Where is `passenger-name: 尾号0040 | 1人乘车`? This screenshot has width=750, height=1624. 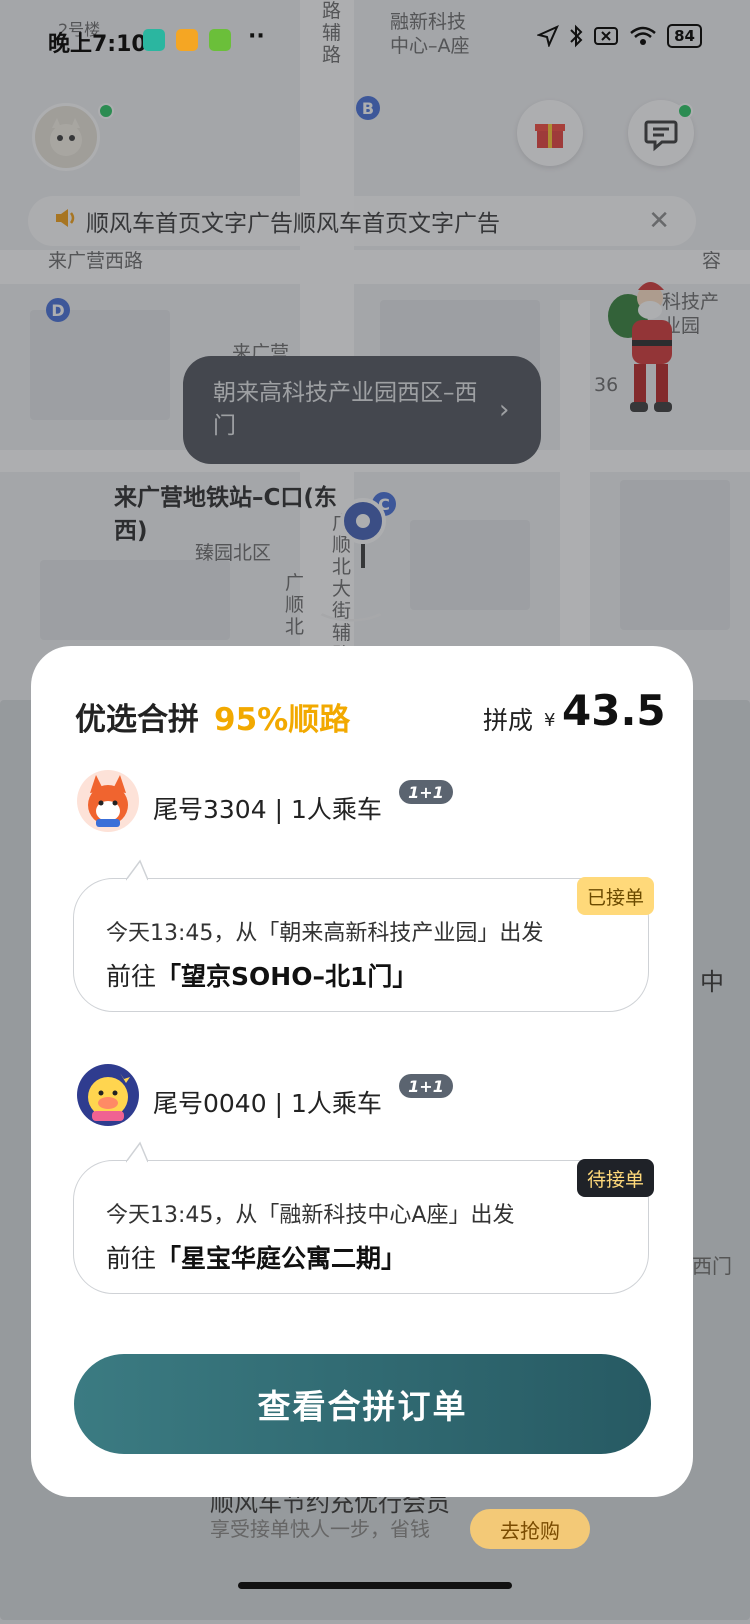 passenger-name: 尾号0040 | 1人乘车 is located at coordinates (267, 1103).